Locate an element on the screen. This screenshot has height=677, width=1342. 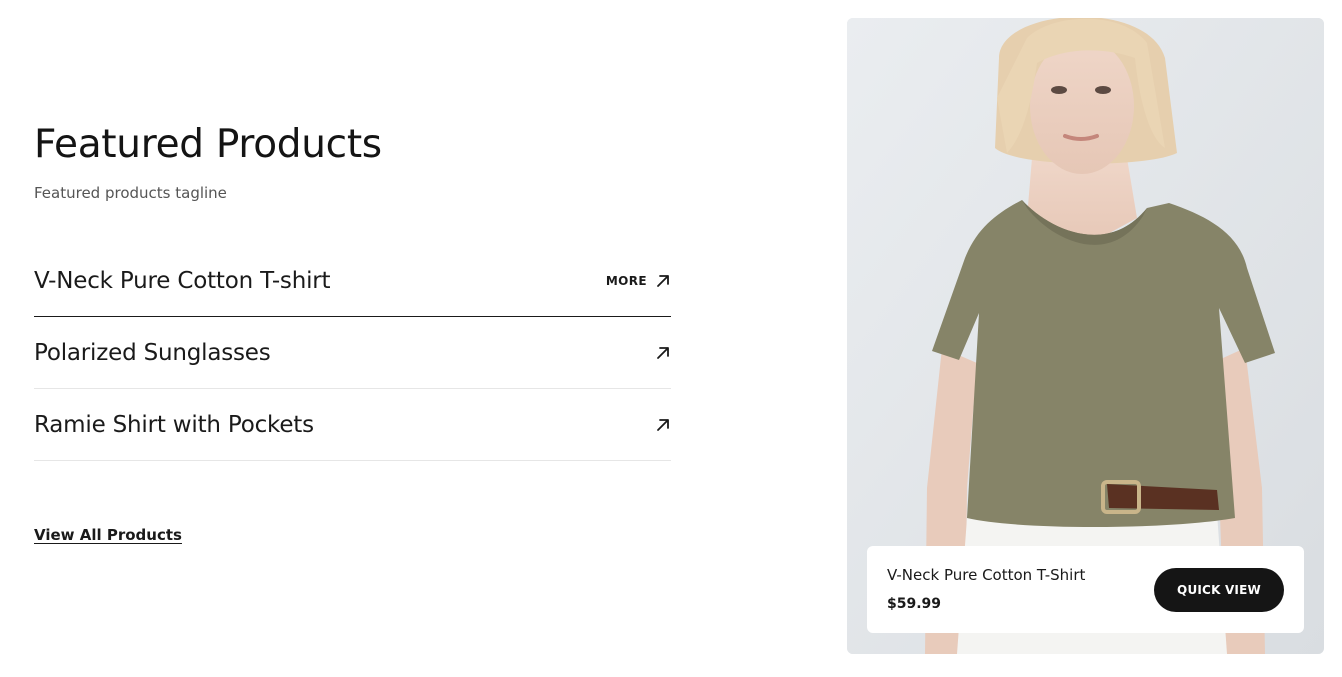
card-product-price: $59.99 is located at coordinates (914, 604).